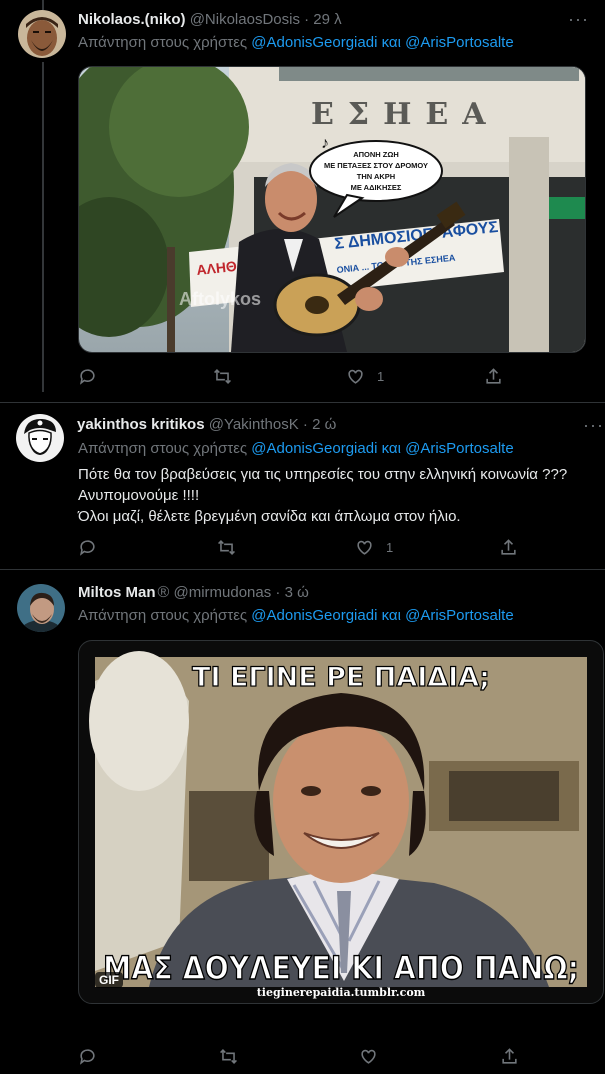 The image size is (605, 1074). What do you see at coordinates (298, 1057) in the screenshot?
I see `action-bar` at bounding box center [298, 1057].